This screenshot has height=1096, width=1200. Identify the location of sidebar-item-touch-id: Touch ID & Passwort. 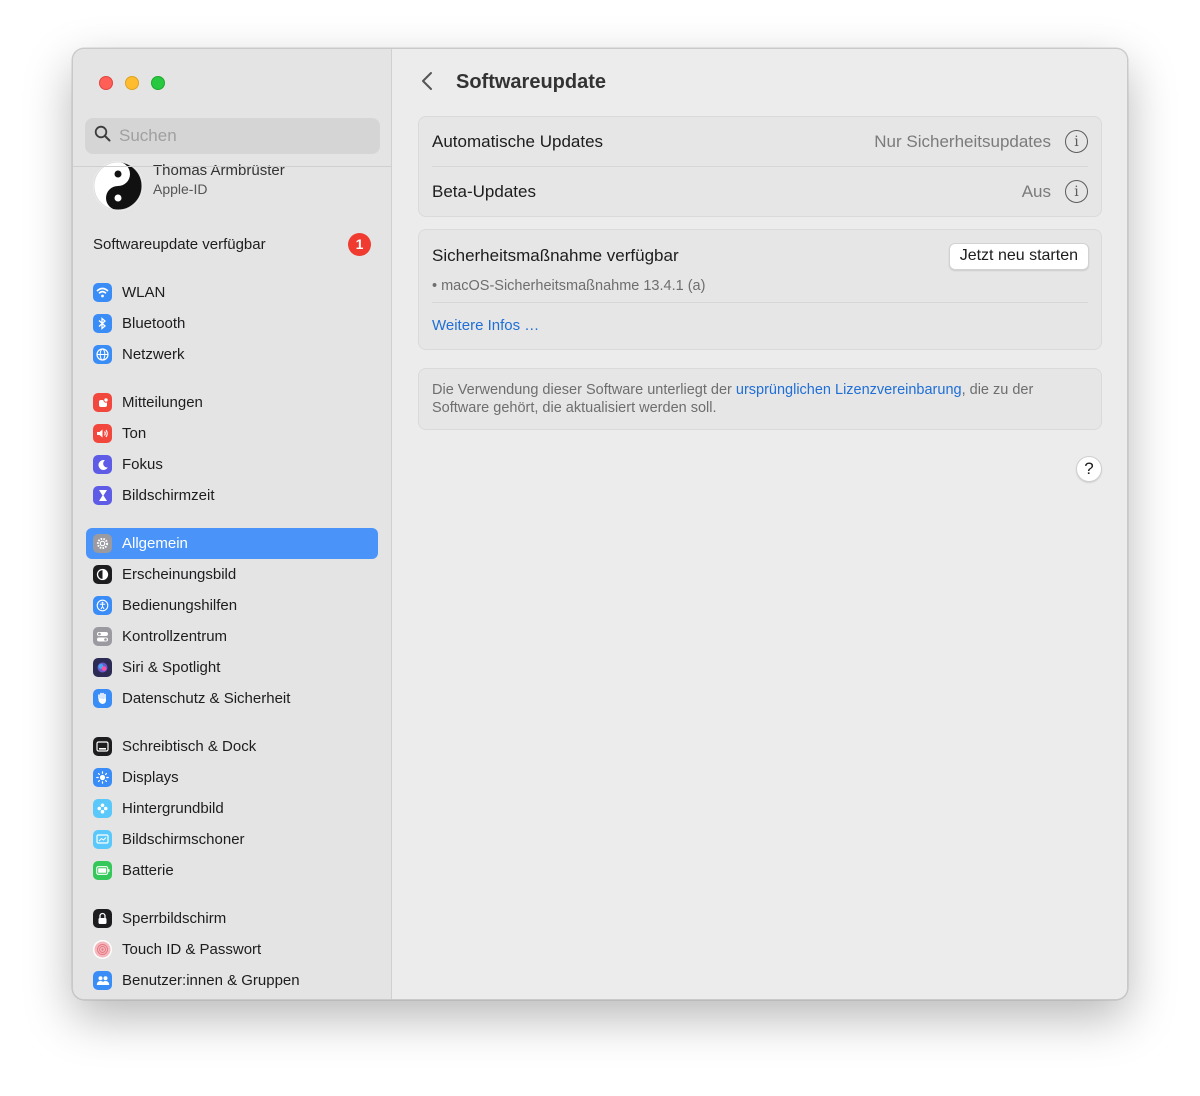
(232, 949).